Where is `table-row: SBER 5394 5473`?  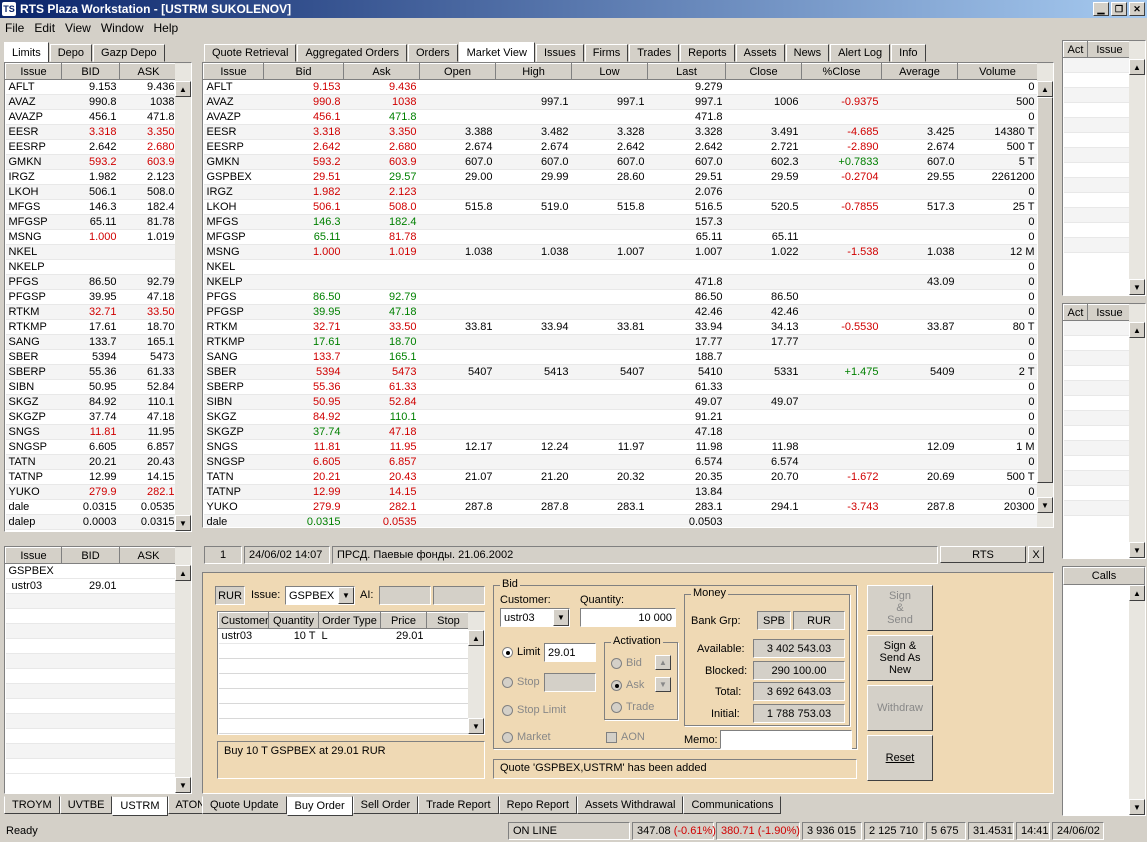 table-row: SBER 5394 5473 is located at coordinates (91, 357).